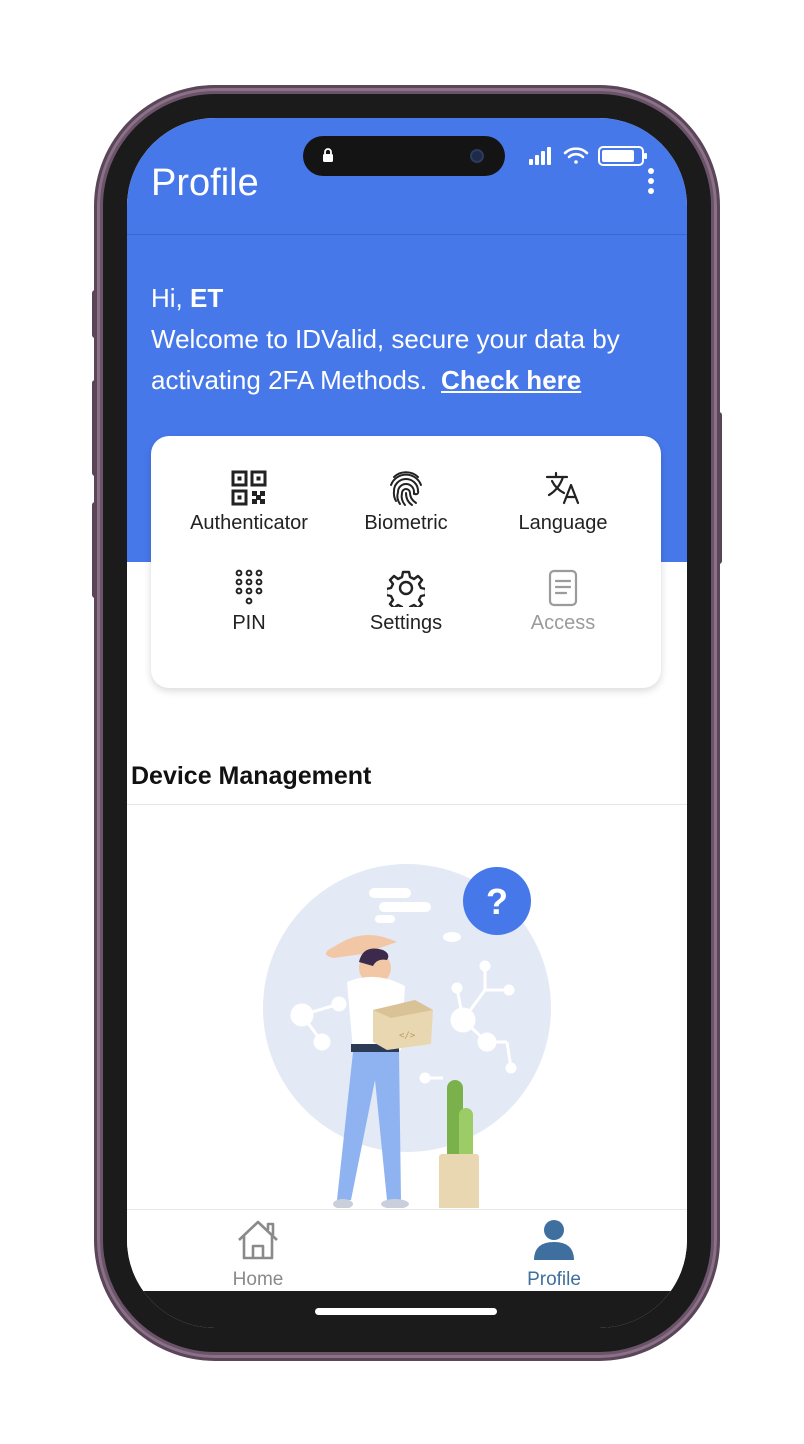 Image resolution: width=804 pixels, height=1444 pixels. Describe the element at coordinates (576, 155) in the screenshot. I see `wifi-icon` at that location.